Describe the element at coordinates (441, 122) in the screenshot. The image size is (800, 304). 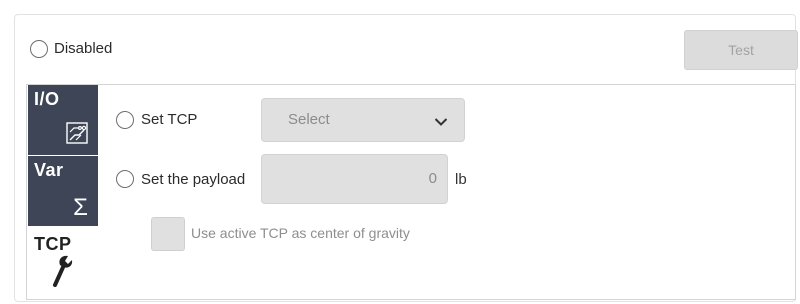
I see `chevron-down-icon` at that location.